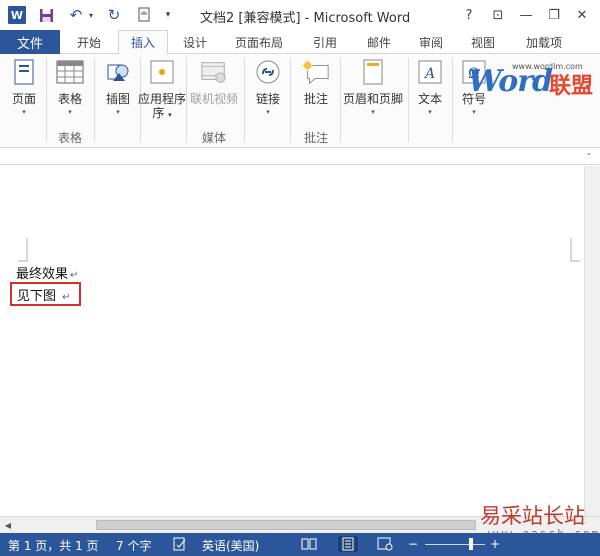 Image resolution: width=600 pixels, height=556 pixels. What do you see at coordinates (316, 72) in the screenshot?
I see `comment-icon` at bounding box center [316, 72].